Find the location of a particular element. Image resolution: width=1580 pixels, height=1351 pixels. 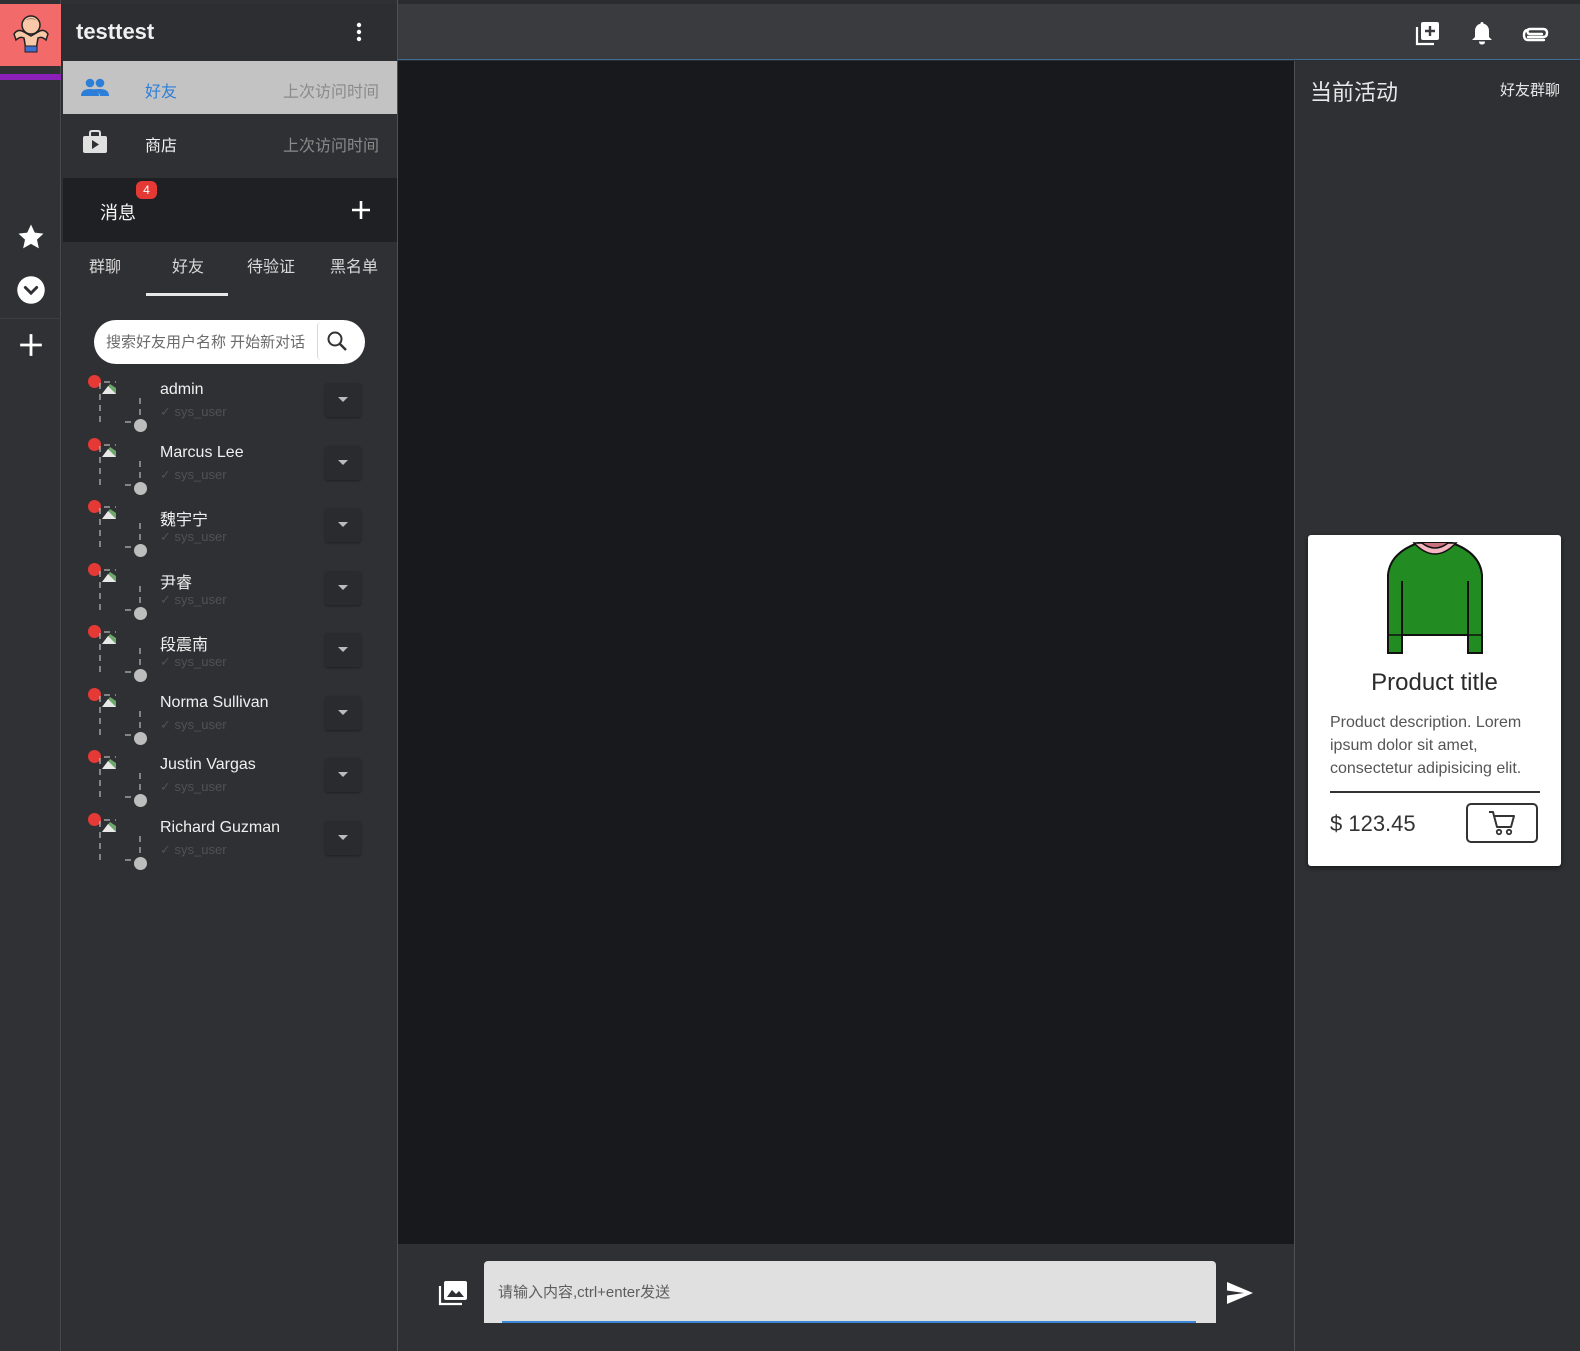

notifications-button is located at coordinates (1482, 33).